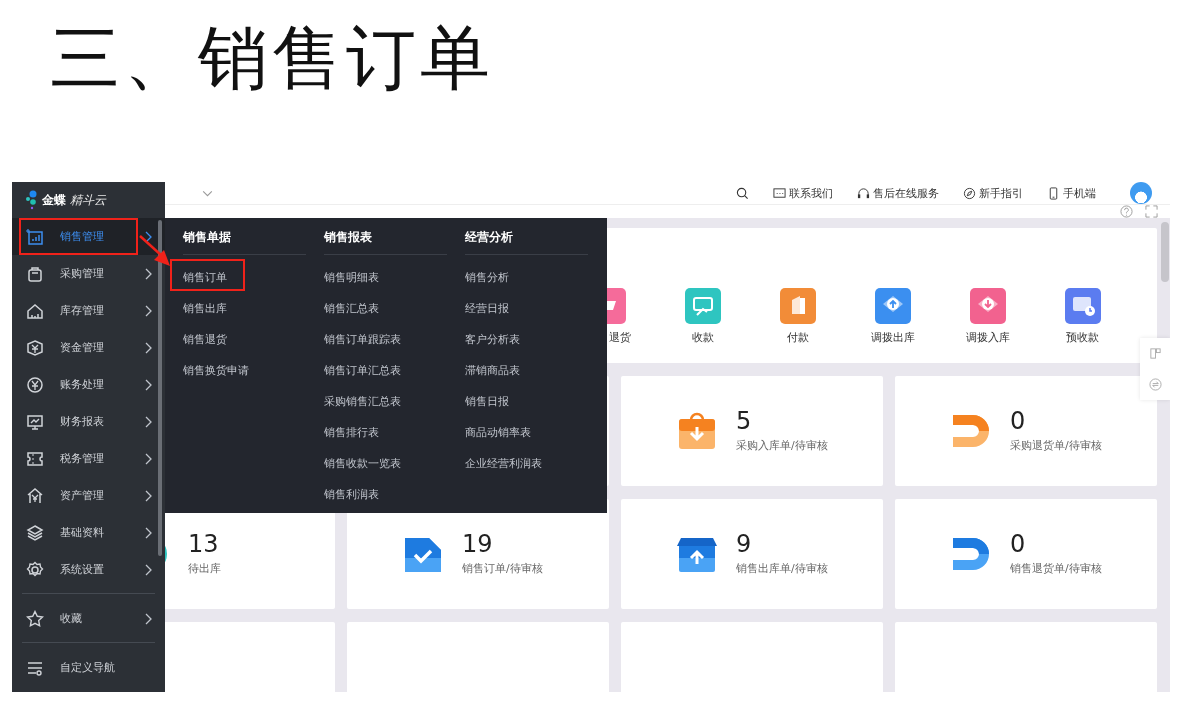 The image size is (1179, 720). What do you see at coordinates (744, 421) in the screenshot?
I see `stat-count: 5` at bounding box center [744, 421].